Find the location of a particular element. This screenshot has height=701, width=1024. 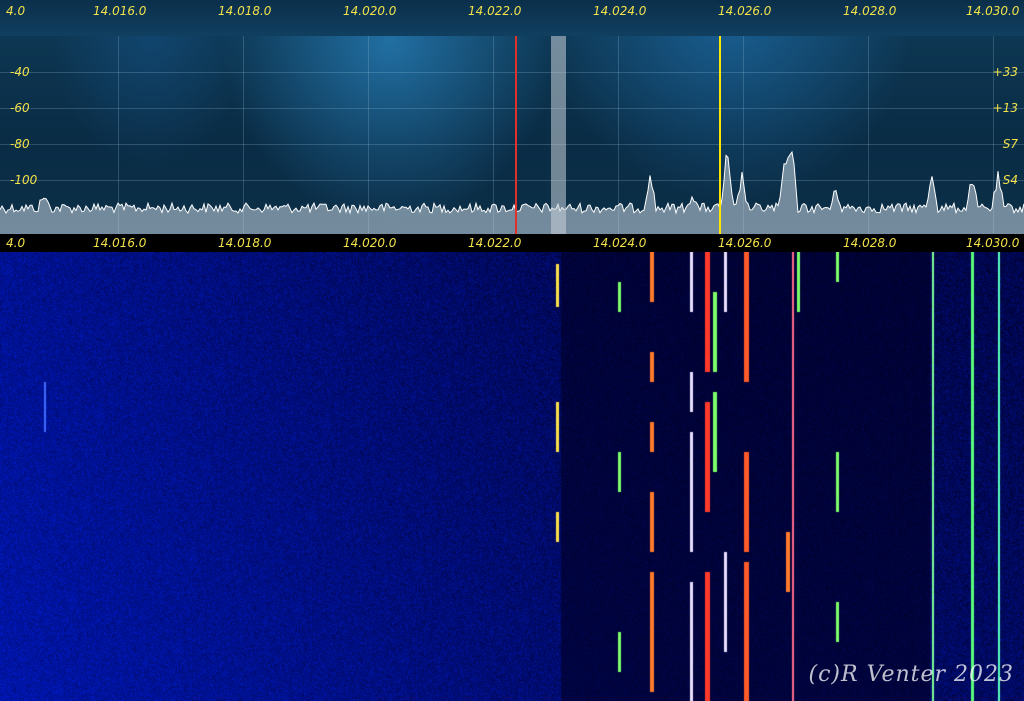

spectrum-trace is located at coordinates (512, 192).